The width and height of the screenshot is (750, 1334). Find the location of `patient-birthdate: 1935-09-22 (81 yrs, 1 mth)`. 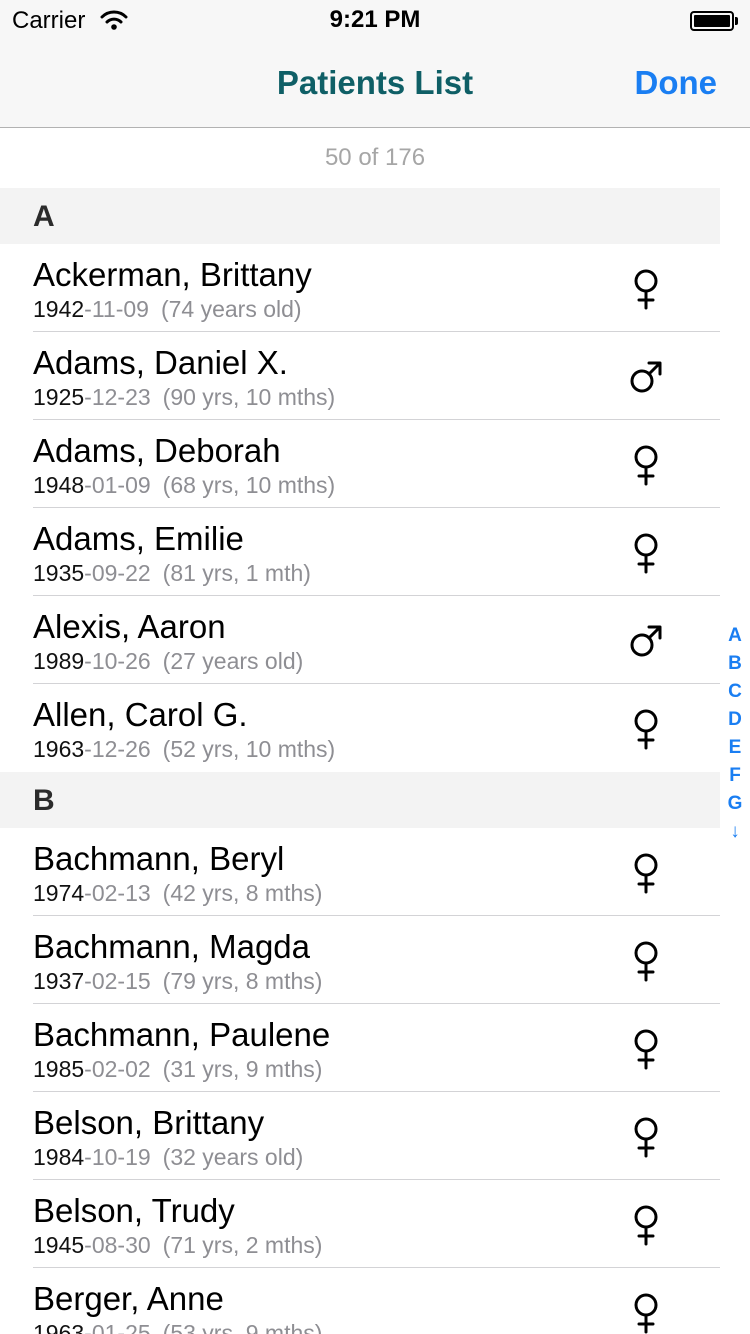

patient-birthdate: 1935-09-22 (81 yrs, 1 mth) is located at coordinates (172, 573).